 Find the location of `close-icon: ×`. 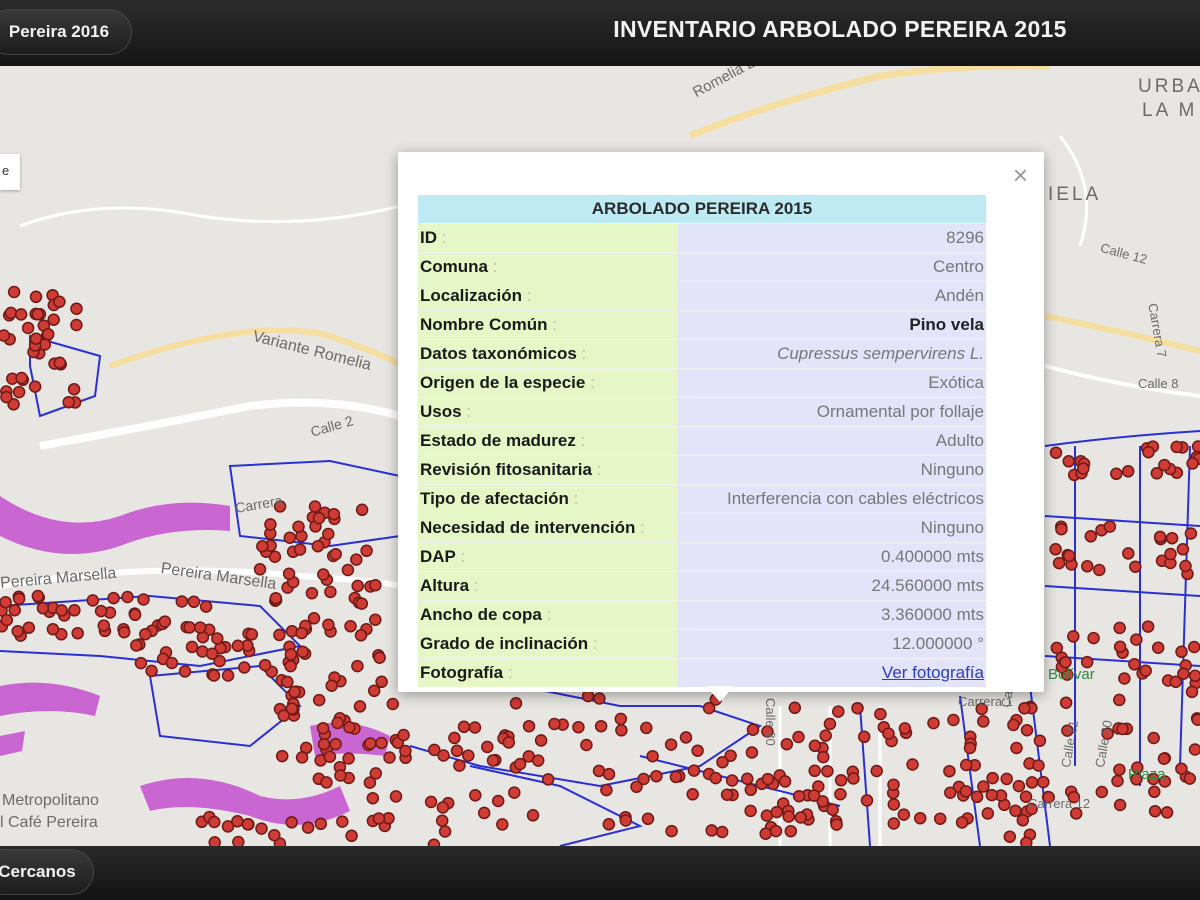

close-icon: × is located at coordinates (1020, 175).